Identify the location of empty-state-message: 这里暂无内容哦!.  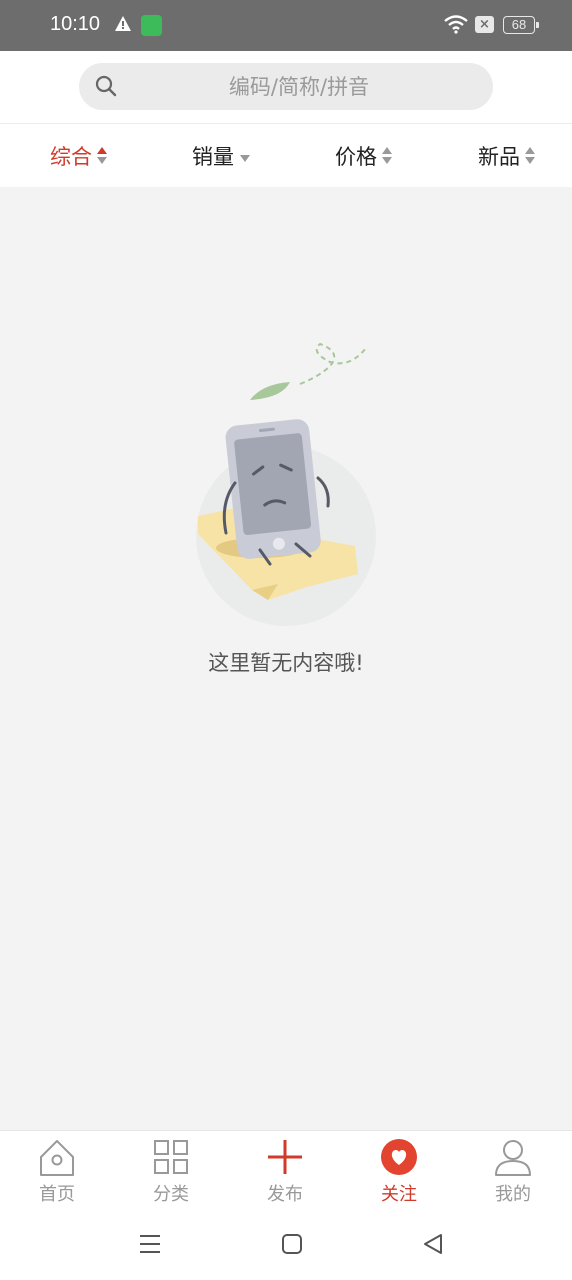
(286, 663).